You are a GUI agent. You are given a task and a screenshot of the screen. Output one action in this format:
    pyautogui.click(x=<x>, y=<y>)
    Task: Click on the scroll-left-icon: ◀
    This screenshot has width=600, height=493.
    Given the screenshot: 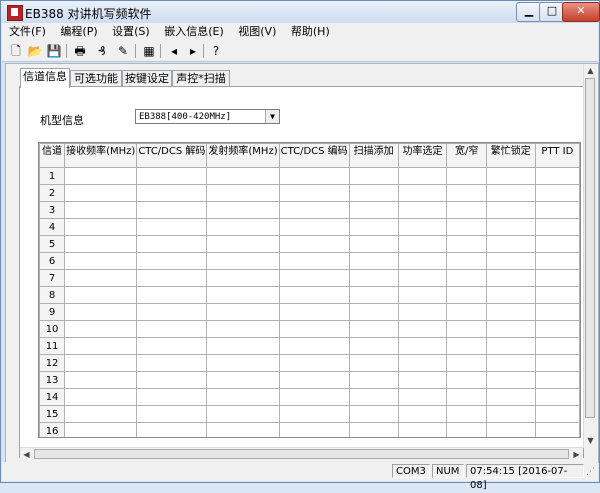 What is the action you would take?
    pyautogui.click(x=26, y=454)
    